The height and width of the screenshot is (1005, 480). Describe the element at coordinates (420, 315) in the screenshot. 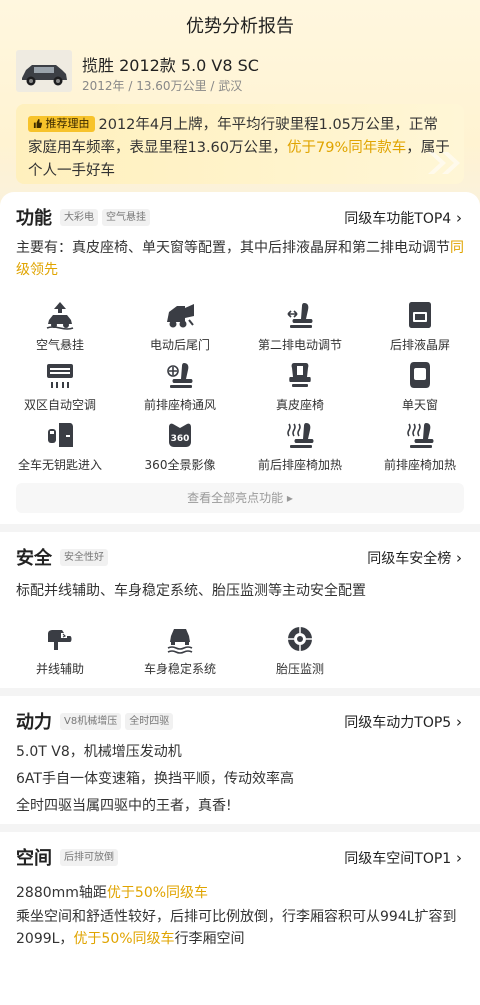

I see `rear-screen-icon` at that location.